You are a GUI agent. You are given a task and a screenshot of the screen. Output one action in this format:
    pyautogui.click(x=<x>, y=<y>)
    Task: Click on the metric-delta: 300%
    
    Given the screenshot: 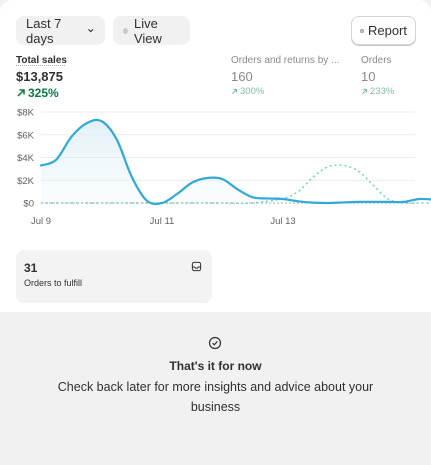 What is the action you would take?
    pyautogui.click(x=288, y=91)
    